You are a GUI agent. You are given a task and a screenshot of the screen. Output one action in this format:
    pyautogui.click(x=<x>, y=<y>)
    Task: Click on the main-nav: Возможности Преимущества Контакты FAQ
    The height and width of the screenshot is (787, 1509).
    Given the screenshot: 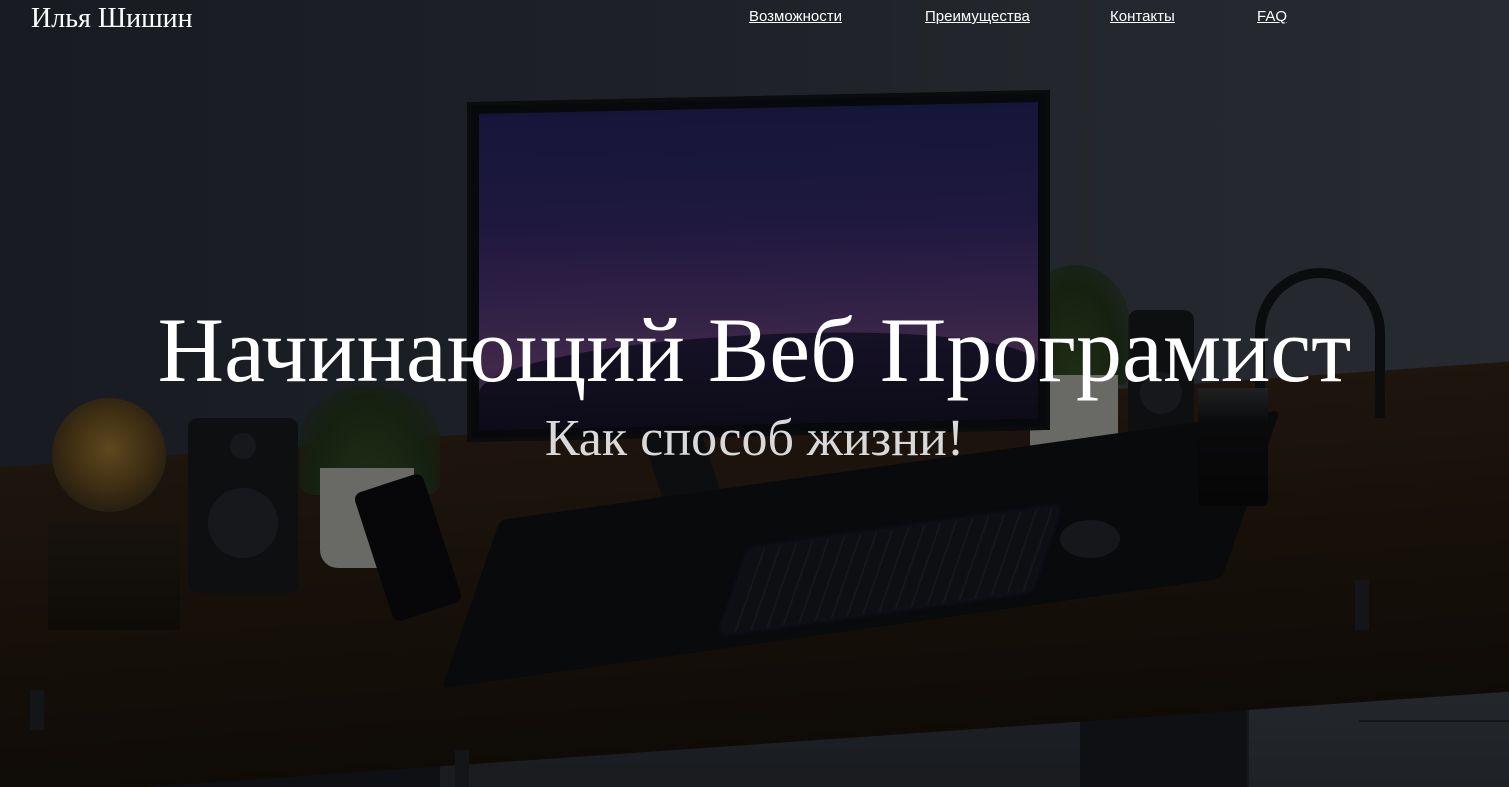 What is the action you would take?
    pyautogui.click(x=754, y=18)
    